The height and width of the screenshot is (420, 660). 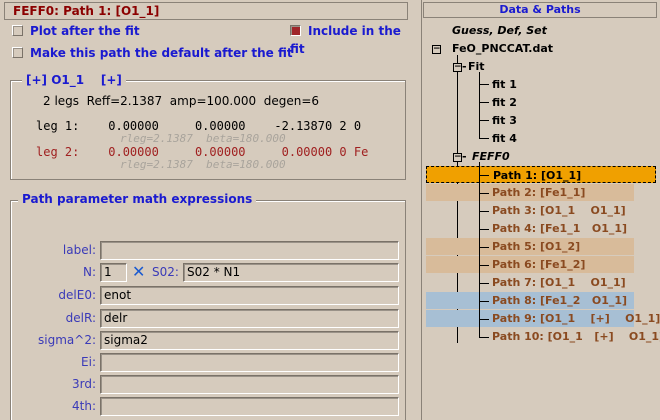 What do you see at coordinates (249, 384) in the screenshot?
I see `third-input` at bounding box center [249, 384].